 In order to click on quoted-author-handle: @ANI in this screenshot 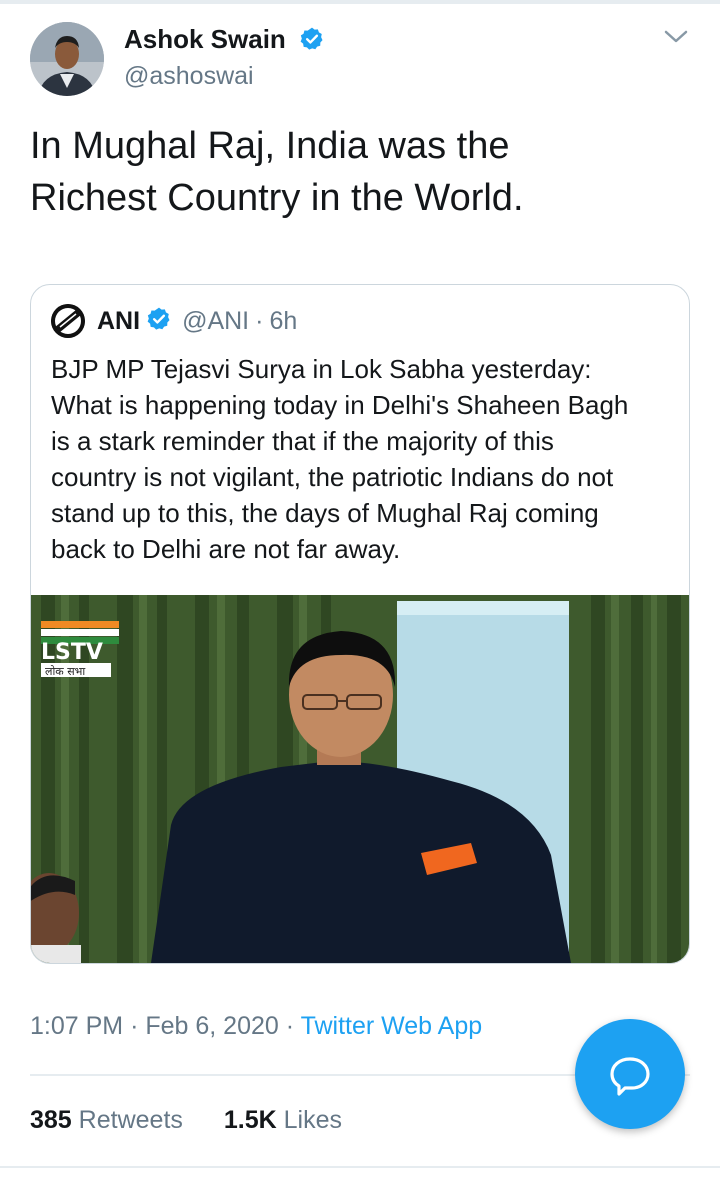, I will do `click(215, 321)`.